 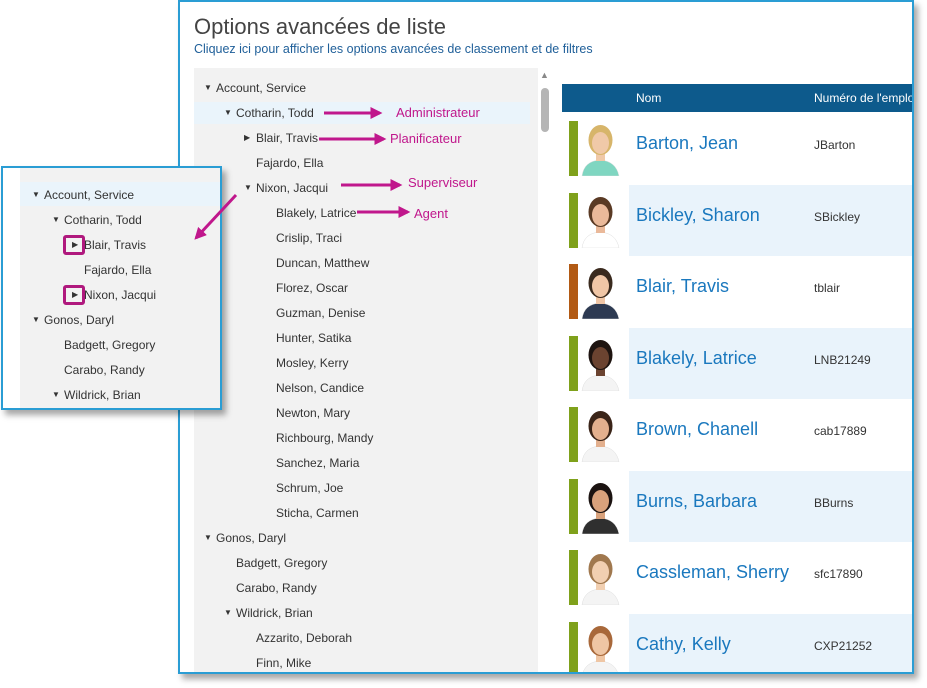 What do you see at coordinates (359, 238) in the screenshot?
I see `tree-node-crislip-traci: Crislip, Traci` at bounding box center [359, 238].